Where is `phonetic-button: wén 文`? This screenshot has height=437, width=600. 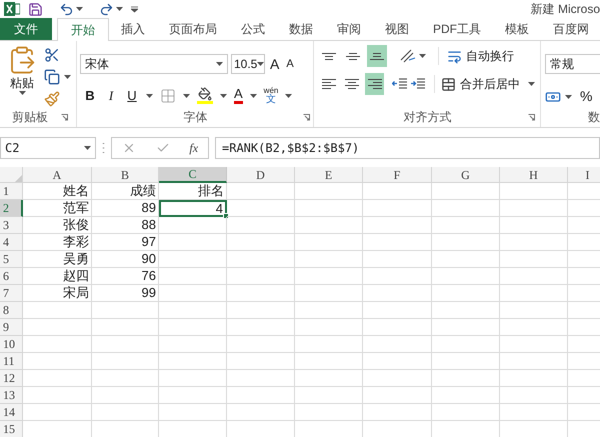 phonetic-button: wén 文 is located at coordinates (271, 95).